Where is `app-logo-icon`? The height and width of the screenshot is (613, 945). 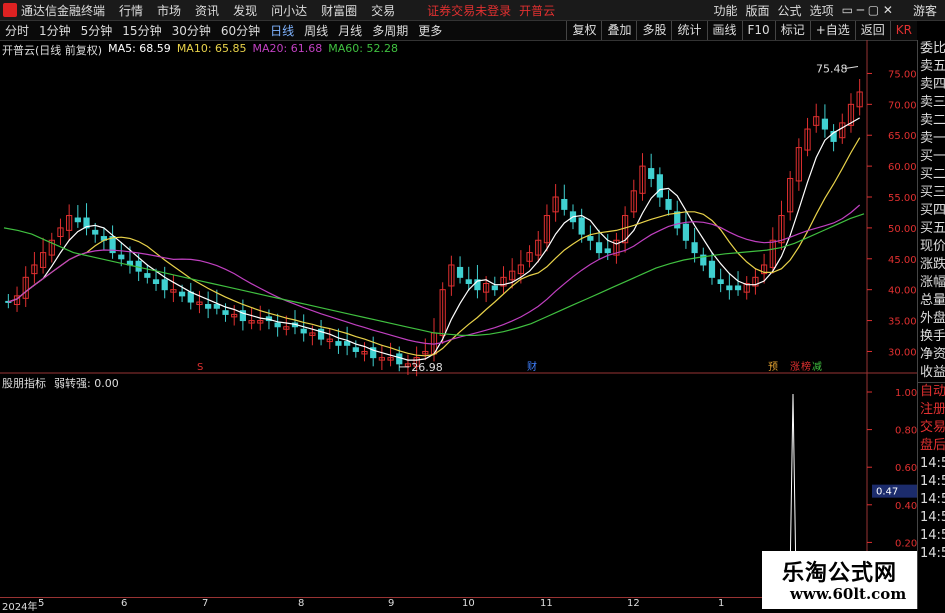
app-logo-icon is located at coordinates (10, 10).